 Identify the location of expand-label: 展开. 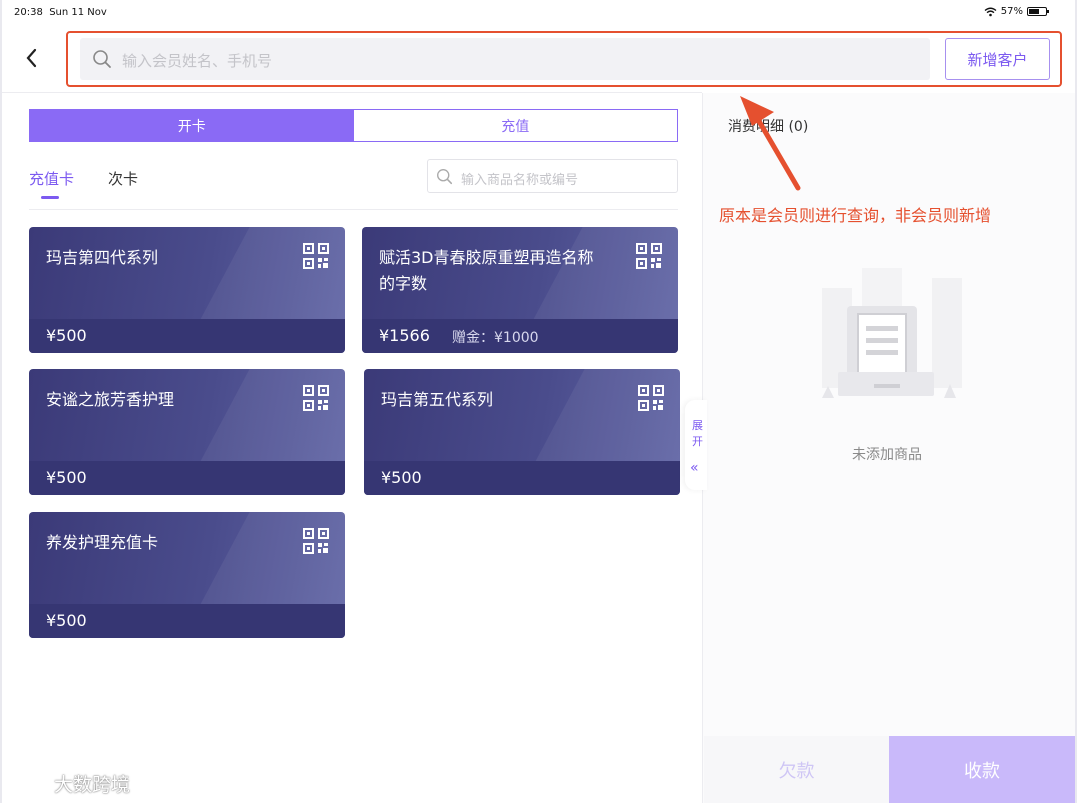
(697, 433).